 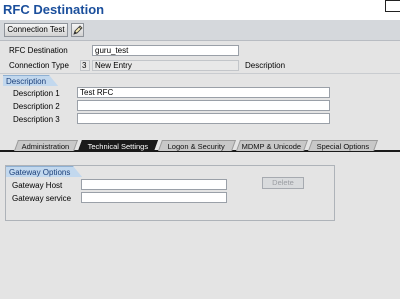 I want to click on description-3-label: Description 3, so click(x=36, y=119).